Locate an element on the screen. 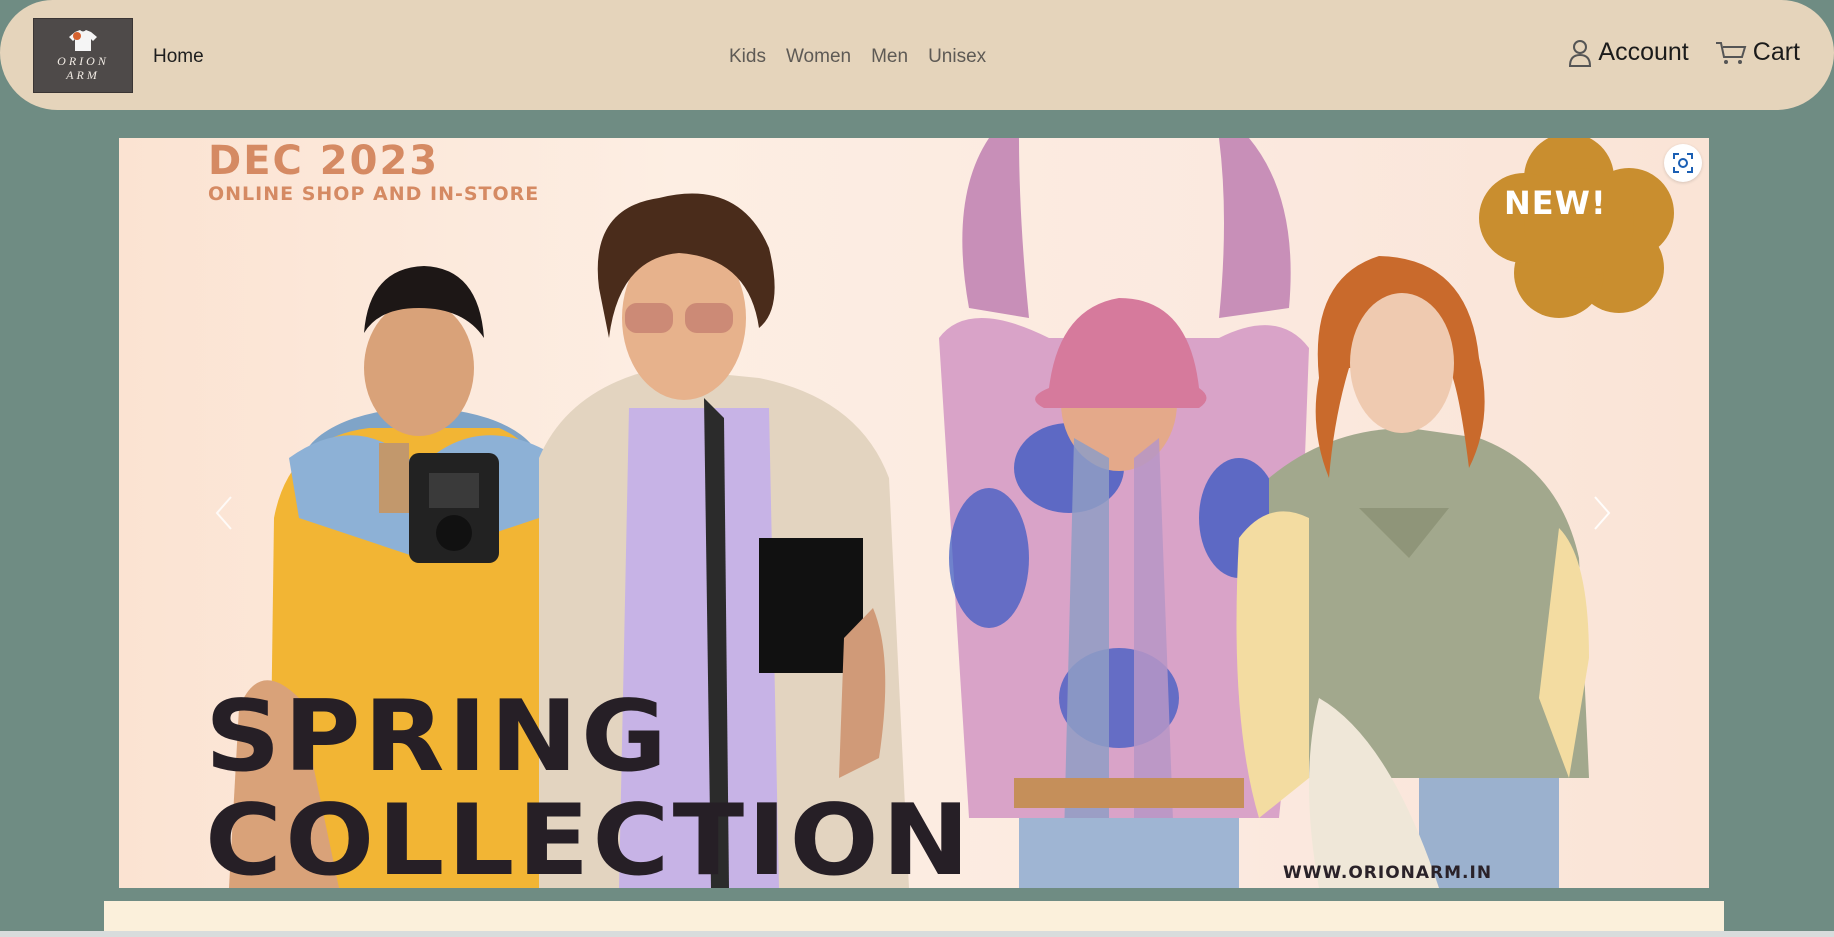  new-badge-shape is located at coordinates (1576, 228).